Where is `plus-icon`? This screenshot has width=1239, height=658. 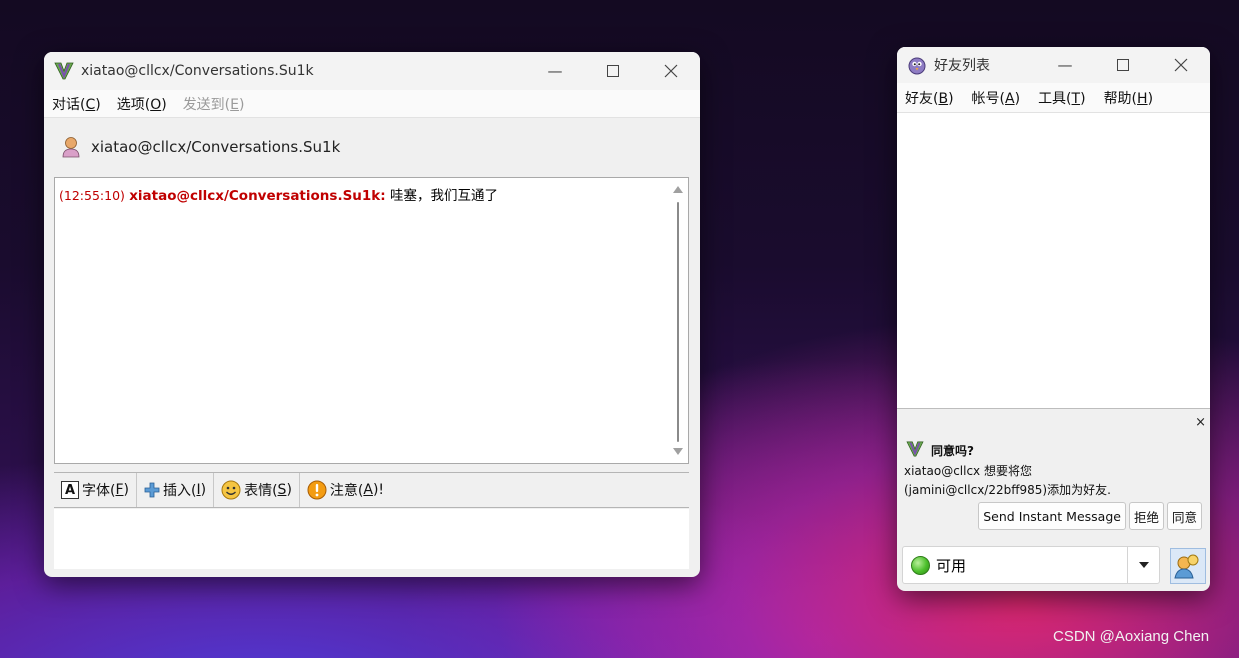
plus-icon is located at coordinates (152, 490).